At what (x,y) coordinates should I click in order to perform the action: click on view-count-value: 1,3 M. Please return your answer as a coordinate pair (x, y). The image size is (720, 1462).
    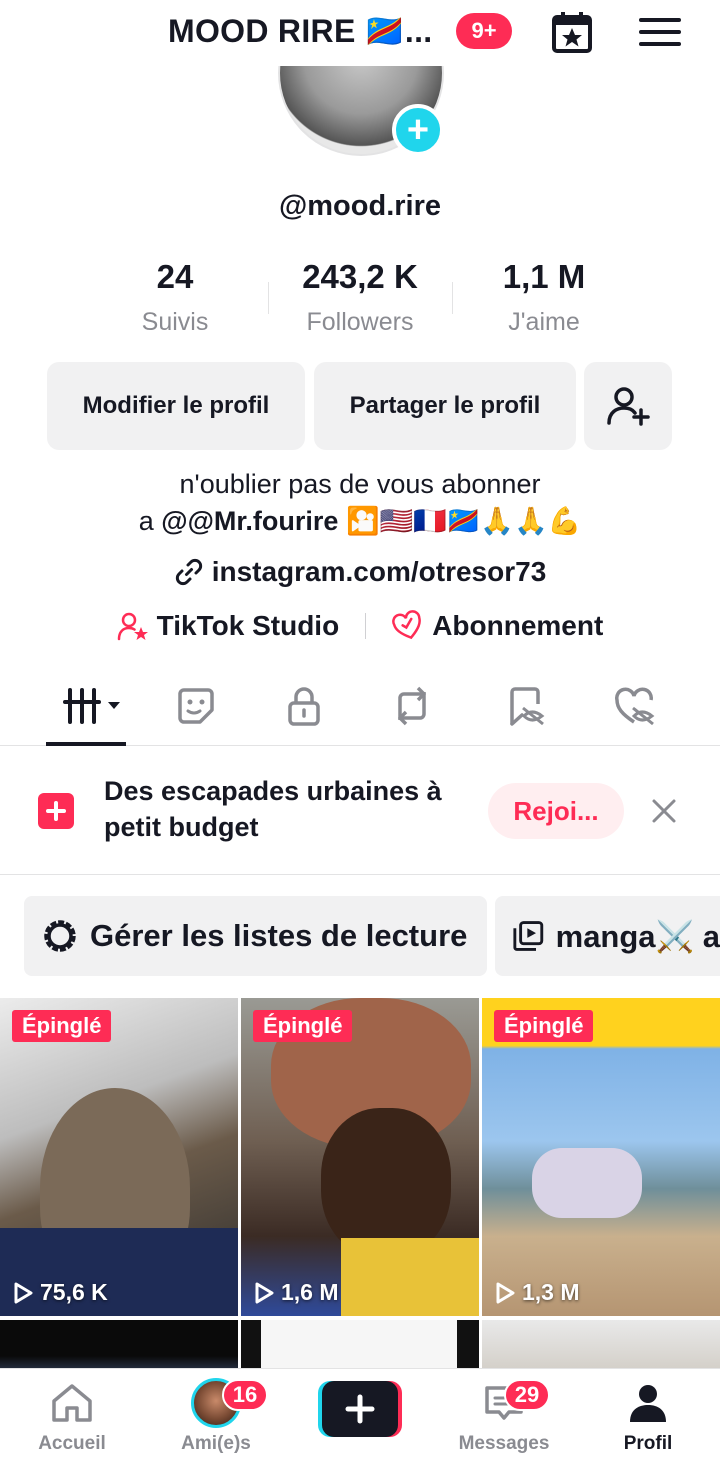
    Looking at the image, I should click on (551, 1292).